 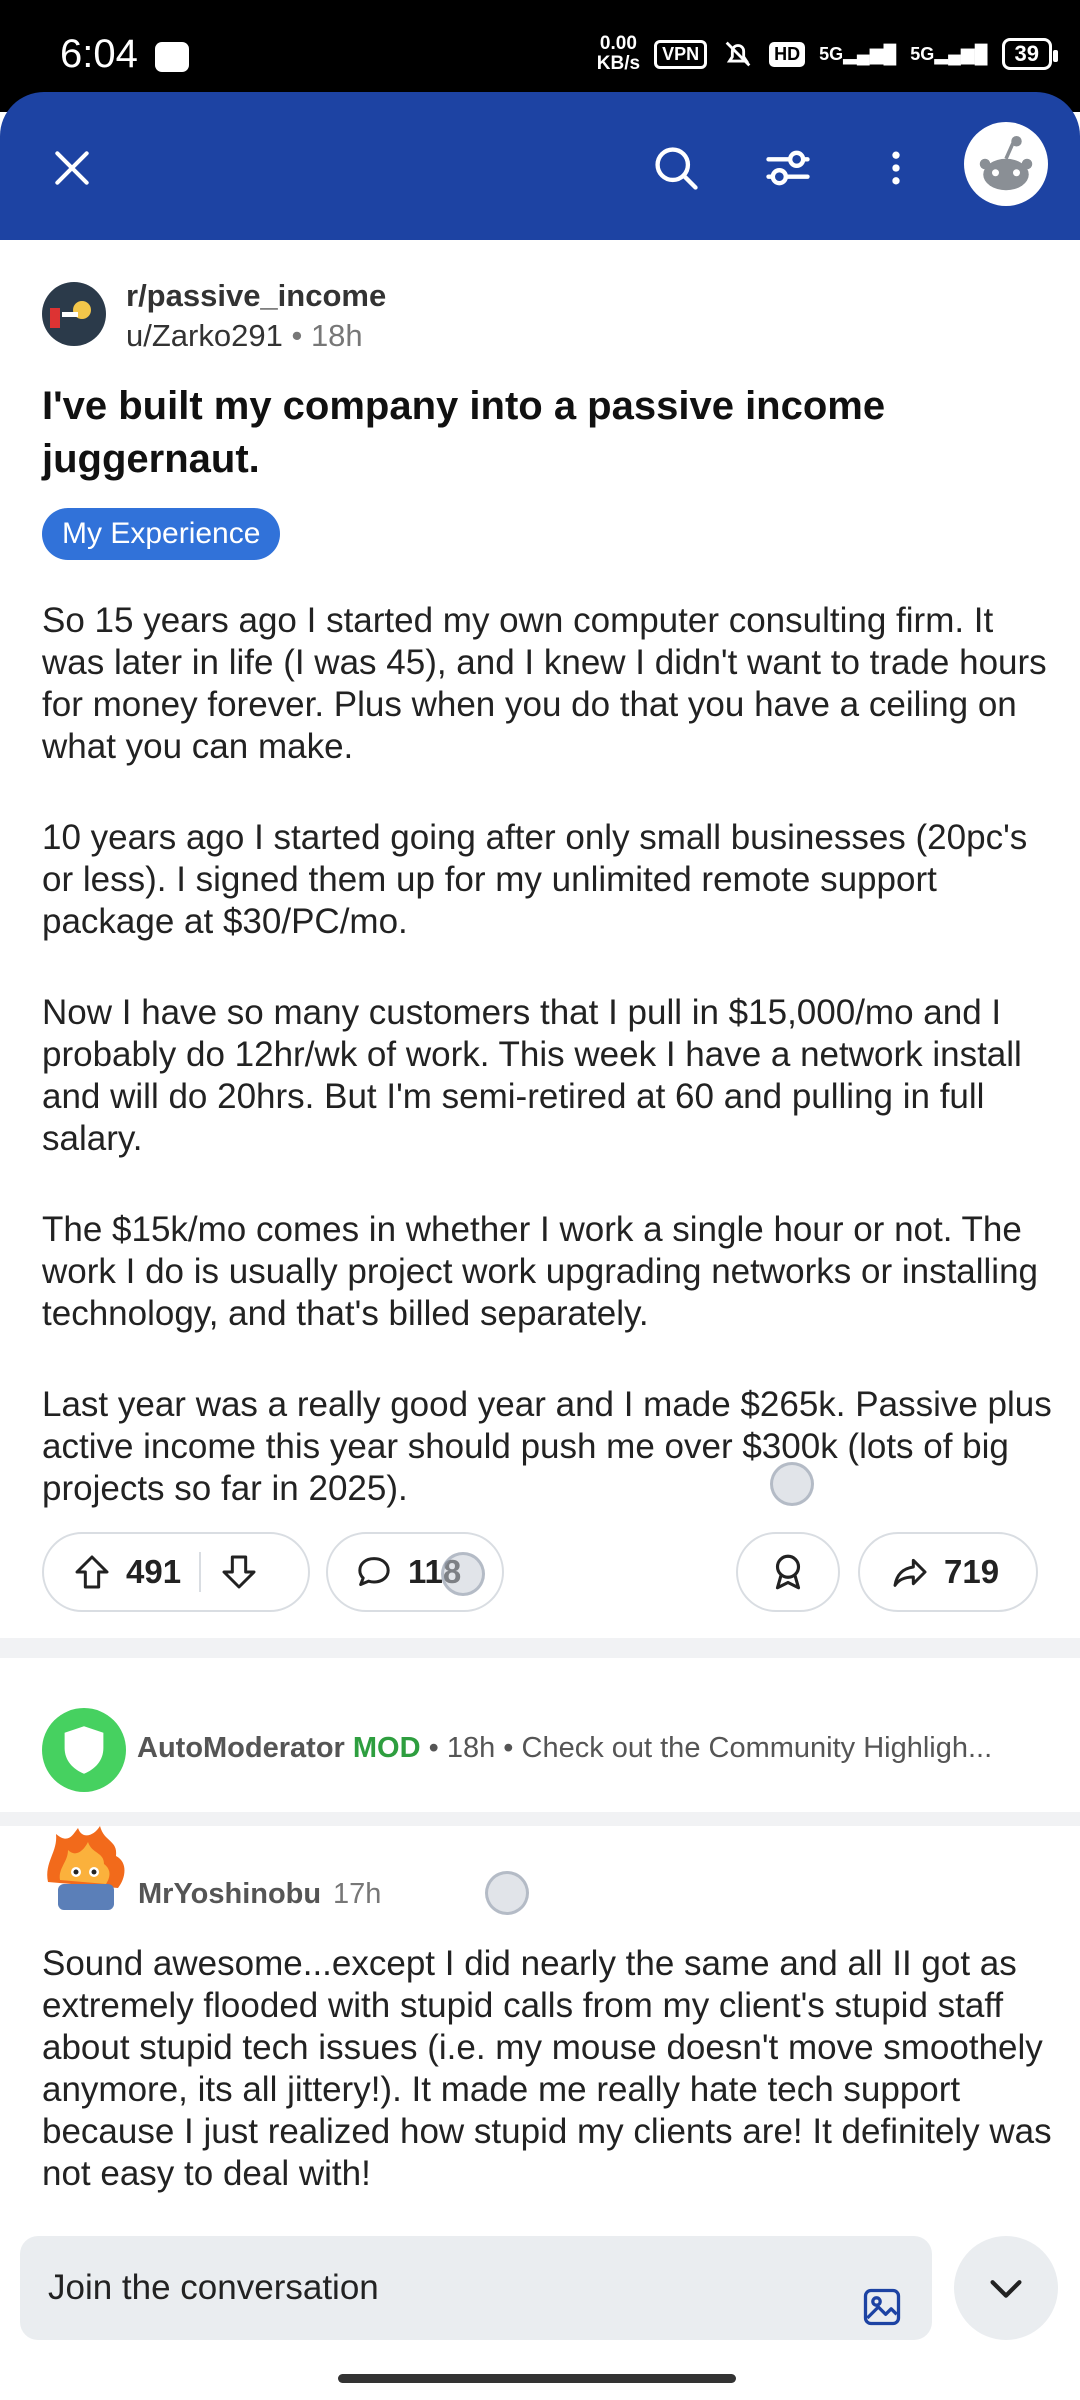 I want to click on chevron-down-icon, so click(x=1006, y=2289).